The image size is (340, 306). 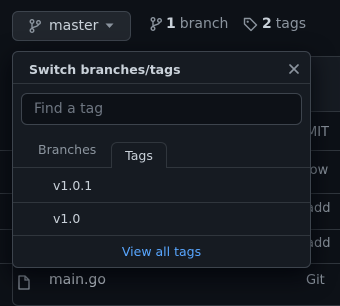 I want to click on tags-label: tags, so click(x=290, y=24).